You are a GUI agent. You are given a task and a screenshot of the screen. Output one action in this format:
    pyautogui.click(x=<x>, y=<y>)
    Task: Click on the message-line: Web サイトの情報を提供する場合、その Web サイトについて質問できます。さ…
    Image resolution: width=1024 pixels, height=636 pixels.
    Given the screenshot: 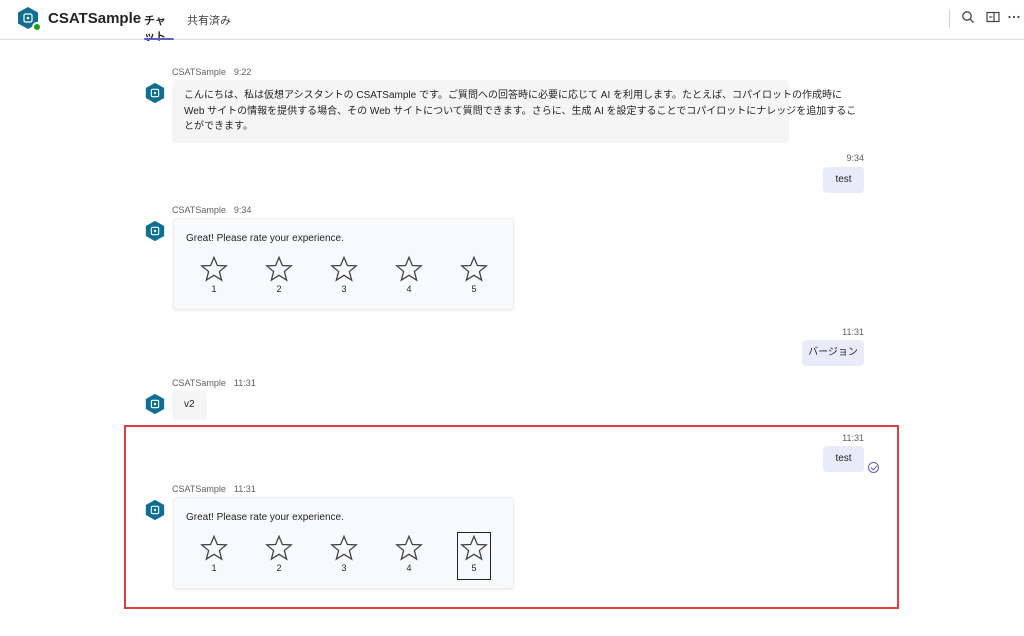 What is the action you would take?
    pyautogui.click(x=520, y=111)
    